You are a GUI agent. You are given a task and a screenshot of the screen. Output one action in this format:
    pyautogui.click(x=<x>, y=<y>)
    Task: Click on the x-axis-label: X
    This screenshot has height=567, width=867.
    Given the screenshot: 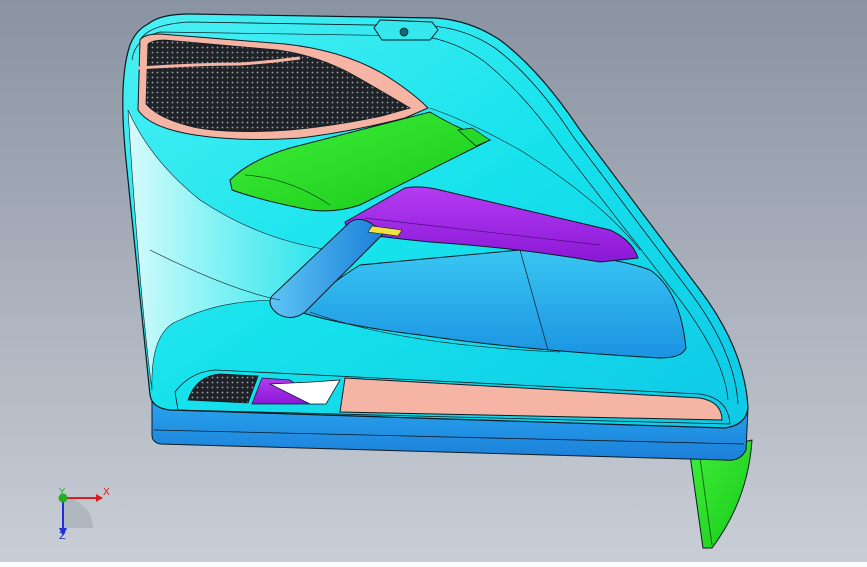 What is the action you would take?
    pyautogui.click(x=106, y=492)
    